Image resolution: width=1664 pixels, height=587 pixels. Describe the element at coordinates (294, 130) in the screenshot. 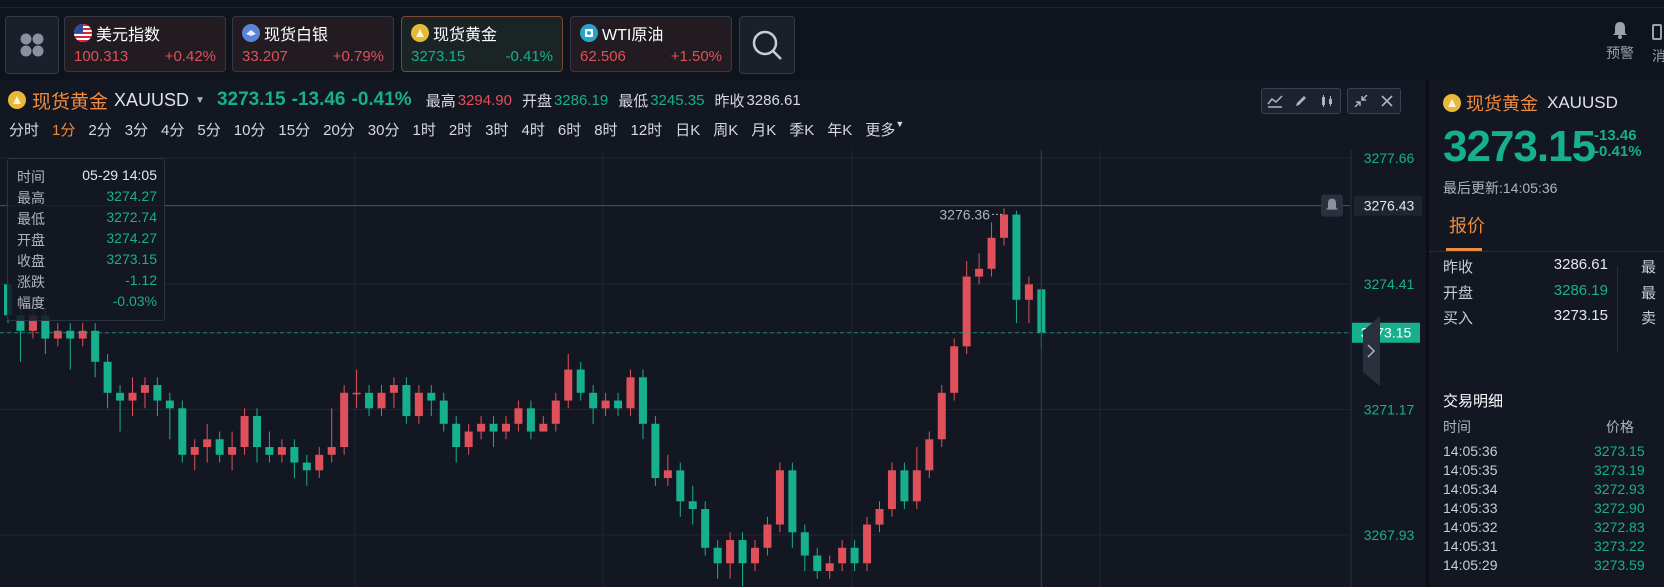

I see `period-item: 15分` at that location.